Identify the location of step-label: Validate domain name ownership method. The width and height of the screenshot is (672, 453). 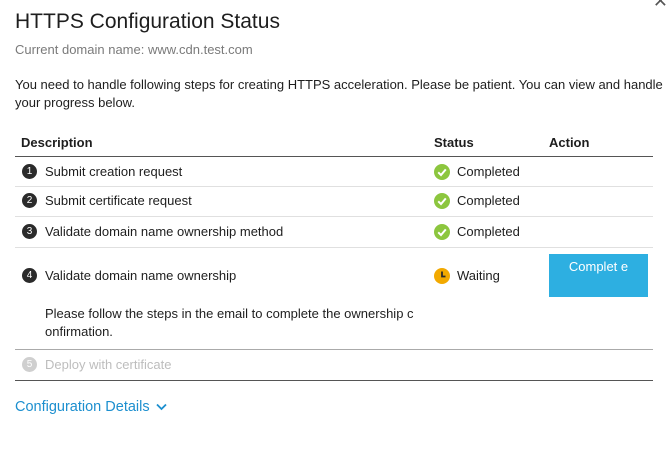
(164, 231).